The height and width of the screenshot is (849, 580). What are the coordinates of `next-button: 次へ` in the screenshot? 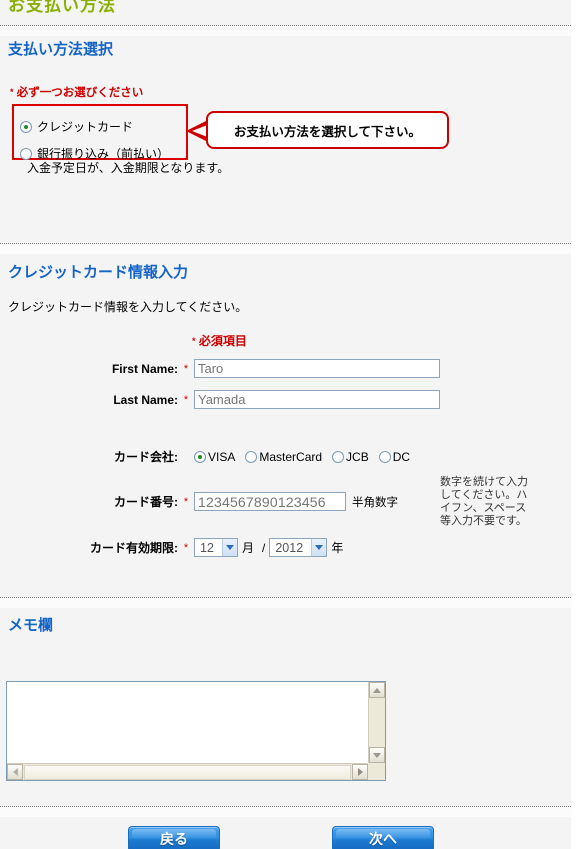 It's located at (383, 837).